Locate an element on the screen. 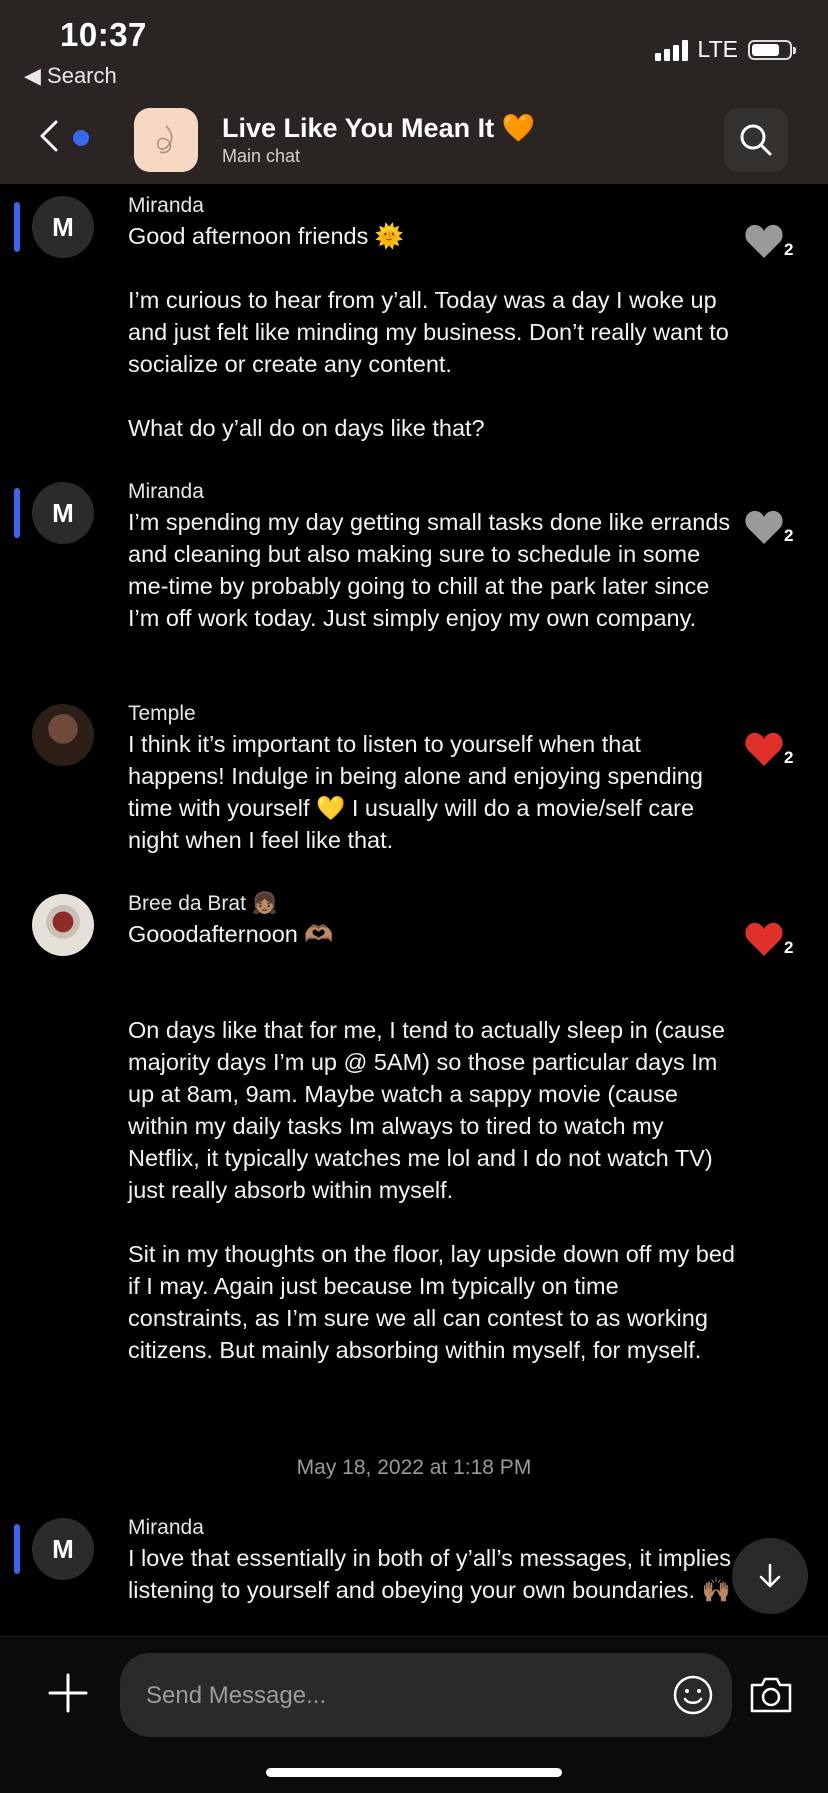 This screenshot has height=1793, width=828. back-to-search-link: ◀ Search is located at coordinates (70, 76).